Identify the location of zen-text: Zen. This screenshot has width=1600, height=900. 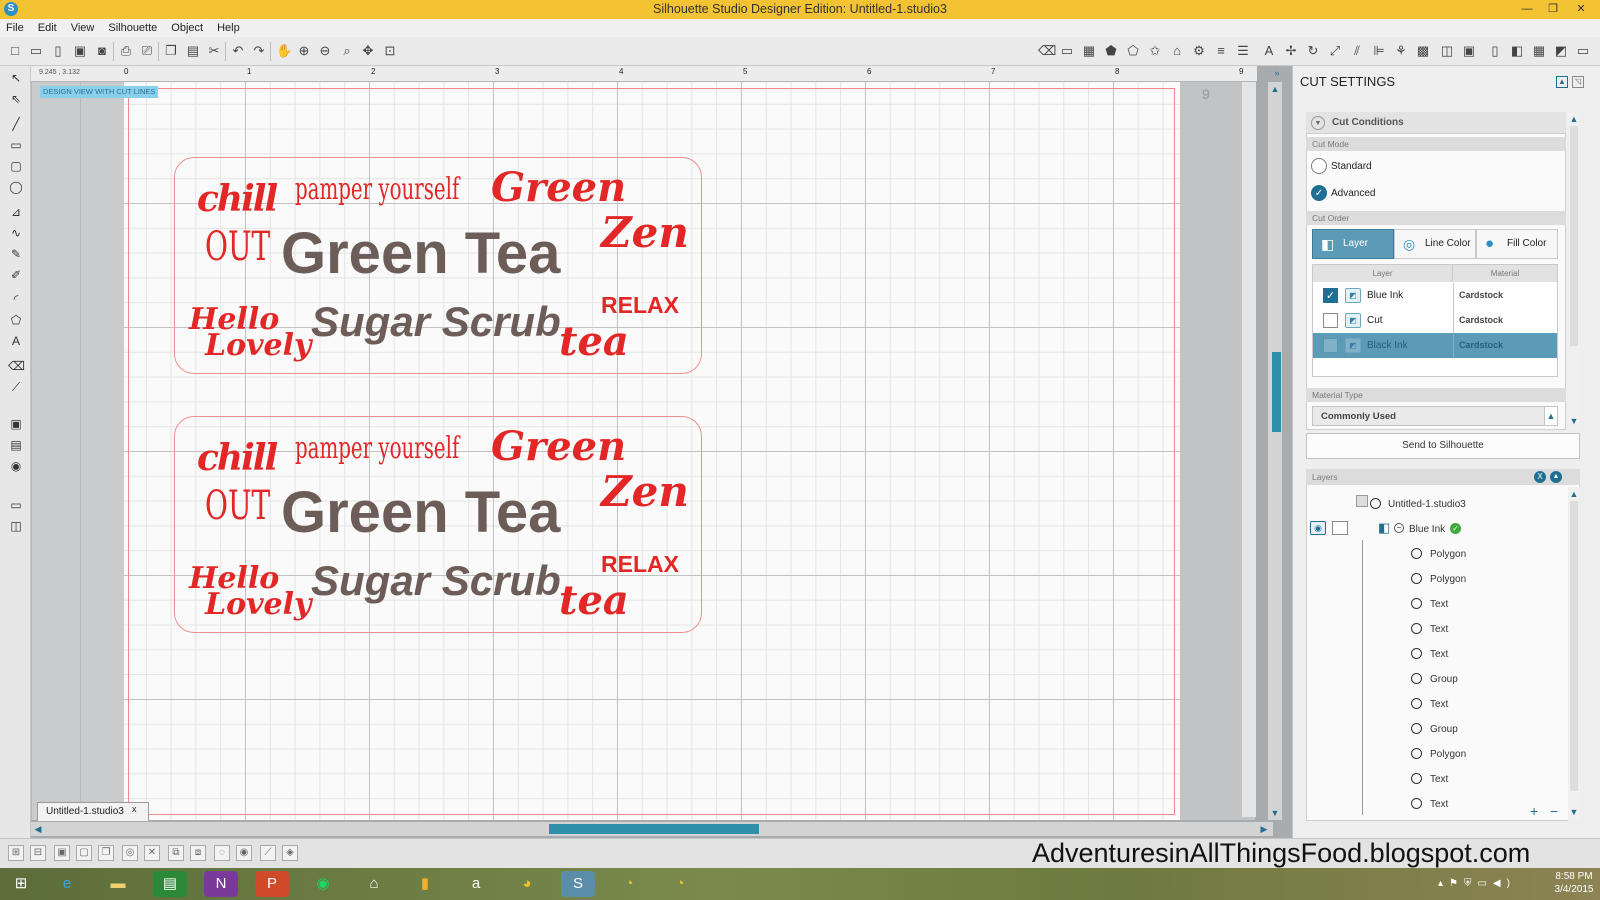
(645, 491).